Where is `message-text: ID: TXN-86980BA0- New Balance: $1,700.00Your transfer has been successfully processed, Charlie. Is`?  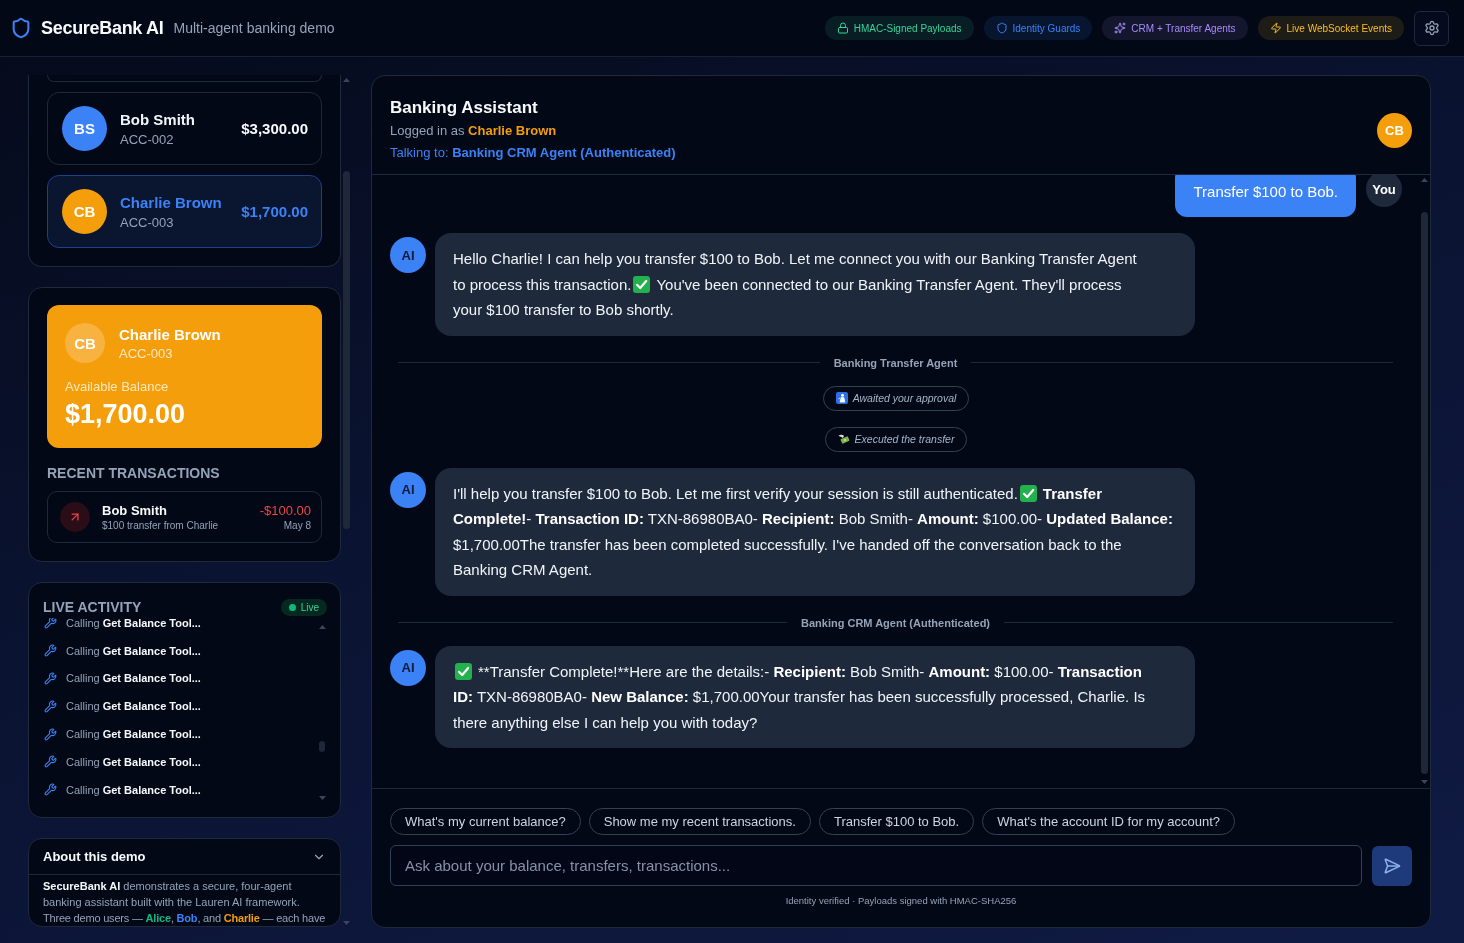
message-text: ID: TXN-86980BA0- New Balance: $1,700.00Your transfer has been successfully processed, Charlie. Is is located at coordinates (799, 696).